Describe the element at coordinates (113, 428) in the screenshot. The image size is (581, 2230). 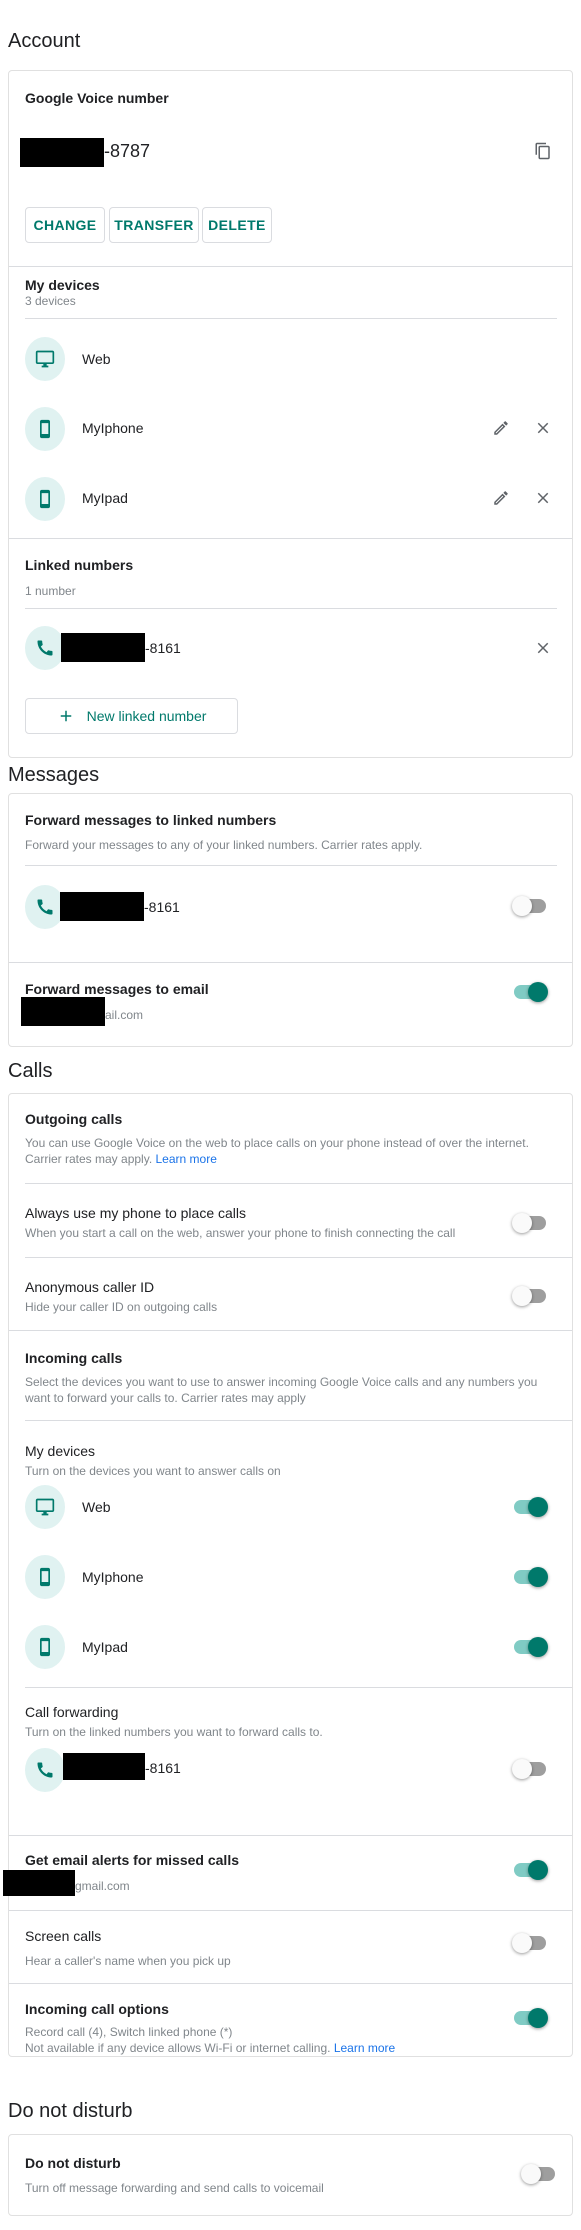
I see `device-name: MyIphone` at that location.